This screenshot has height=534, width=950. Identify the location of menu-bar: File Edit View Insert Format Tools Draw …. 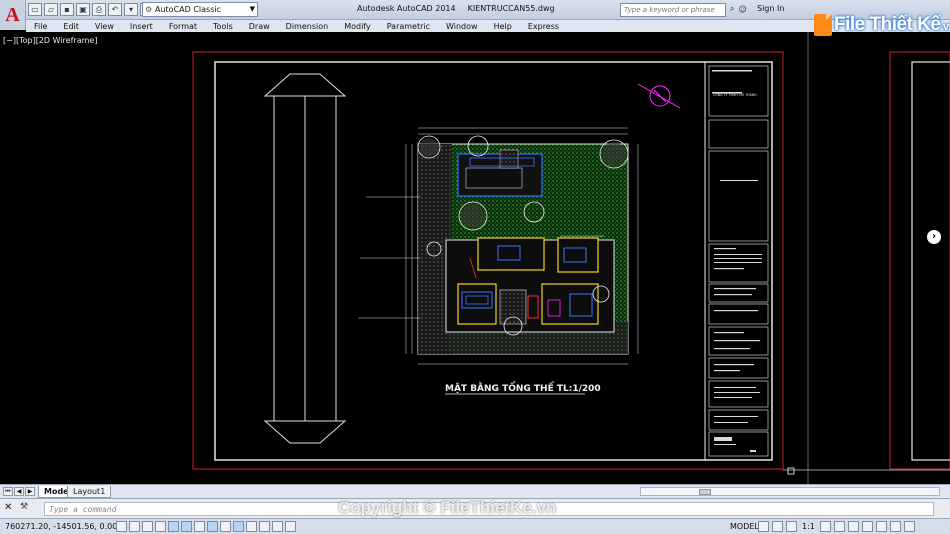
(488, 26).